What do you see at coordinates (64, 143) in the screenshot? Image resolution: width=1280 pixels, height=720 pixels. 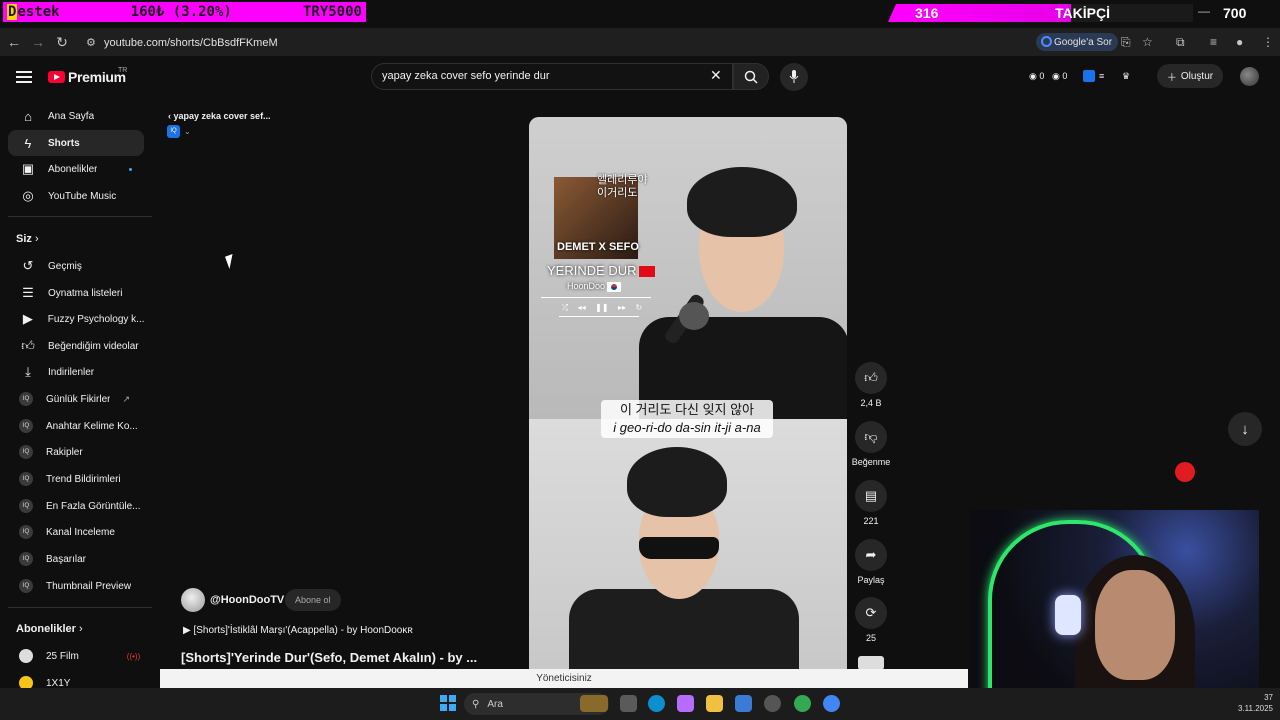 I see `sidebar-item-label: Shorts` at bounding box center [64, 143].